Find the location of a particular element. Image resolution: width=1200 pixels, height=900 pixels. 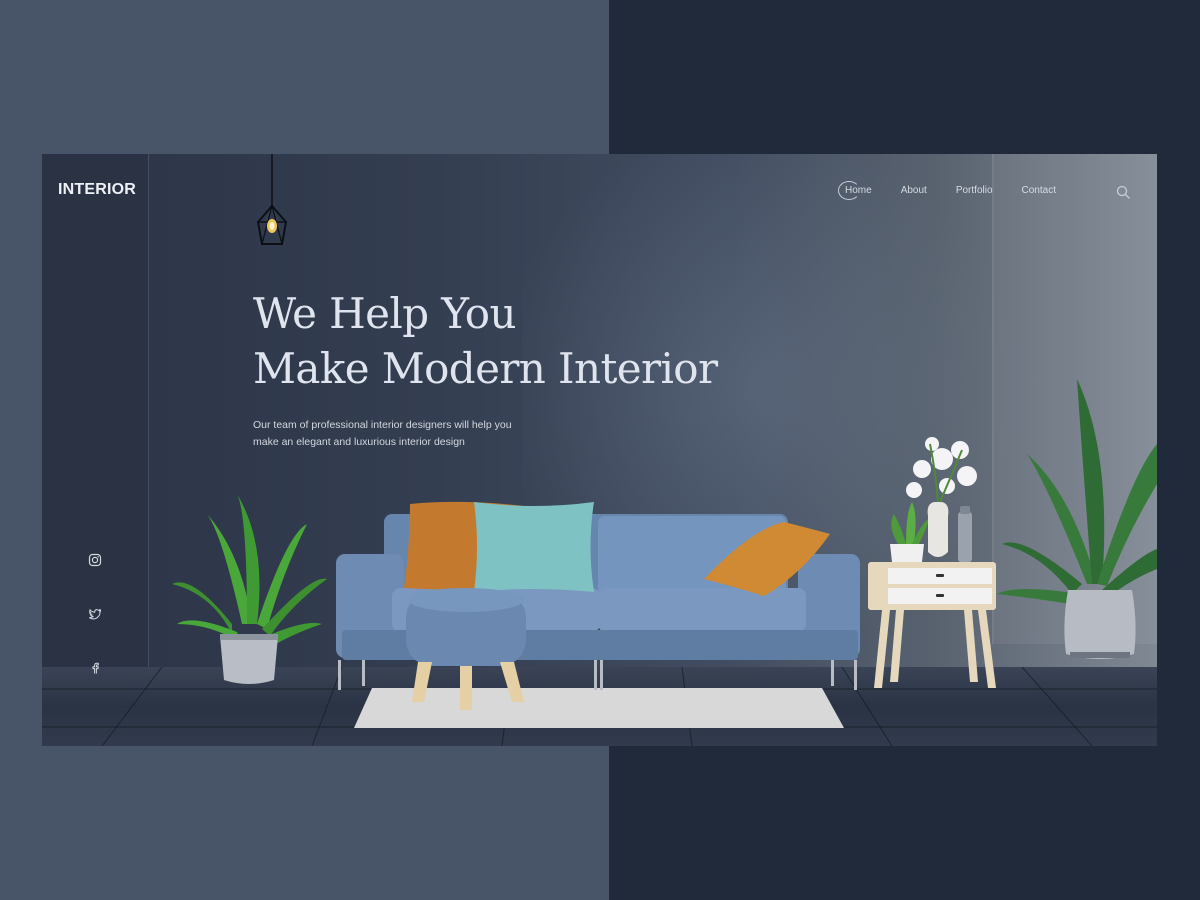

nav-portfolio: Portfolio is located at coordinates (974, 190).